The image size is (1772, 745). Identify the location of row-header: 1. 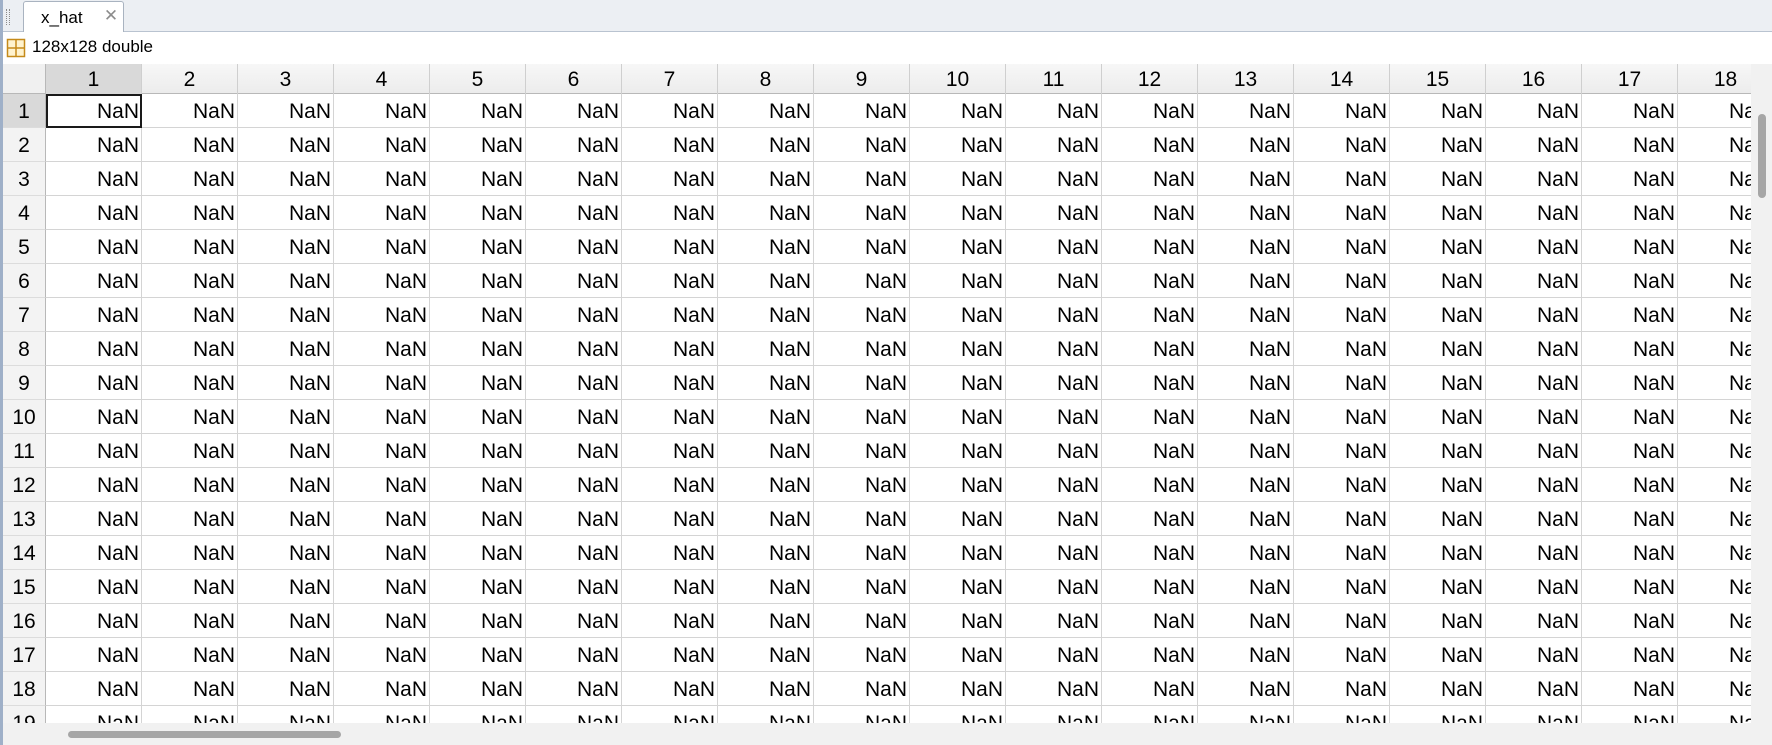
(24, 111).